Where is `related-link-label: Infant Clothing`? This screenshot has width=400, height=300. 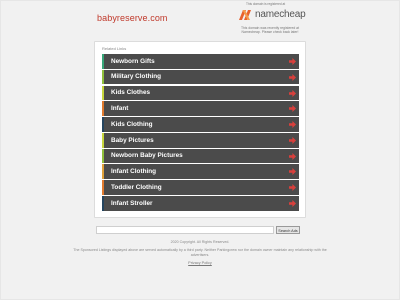
related-link-label: Infant Clothing is located at coordinates (134, 172).